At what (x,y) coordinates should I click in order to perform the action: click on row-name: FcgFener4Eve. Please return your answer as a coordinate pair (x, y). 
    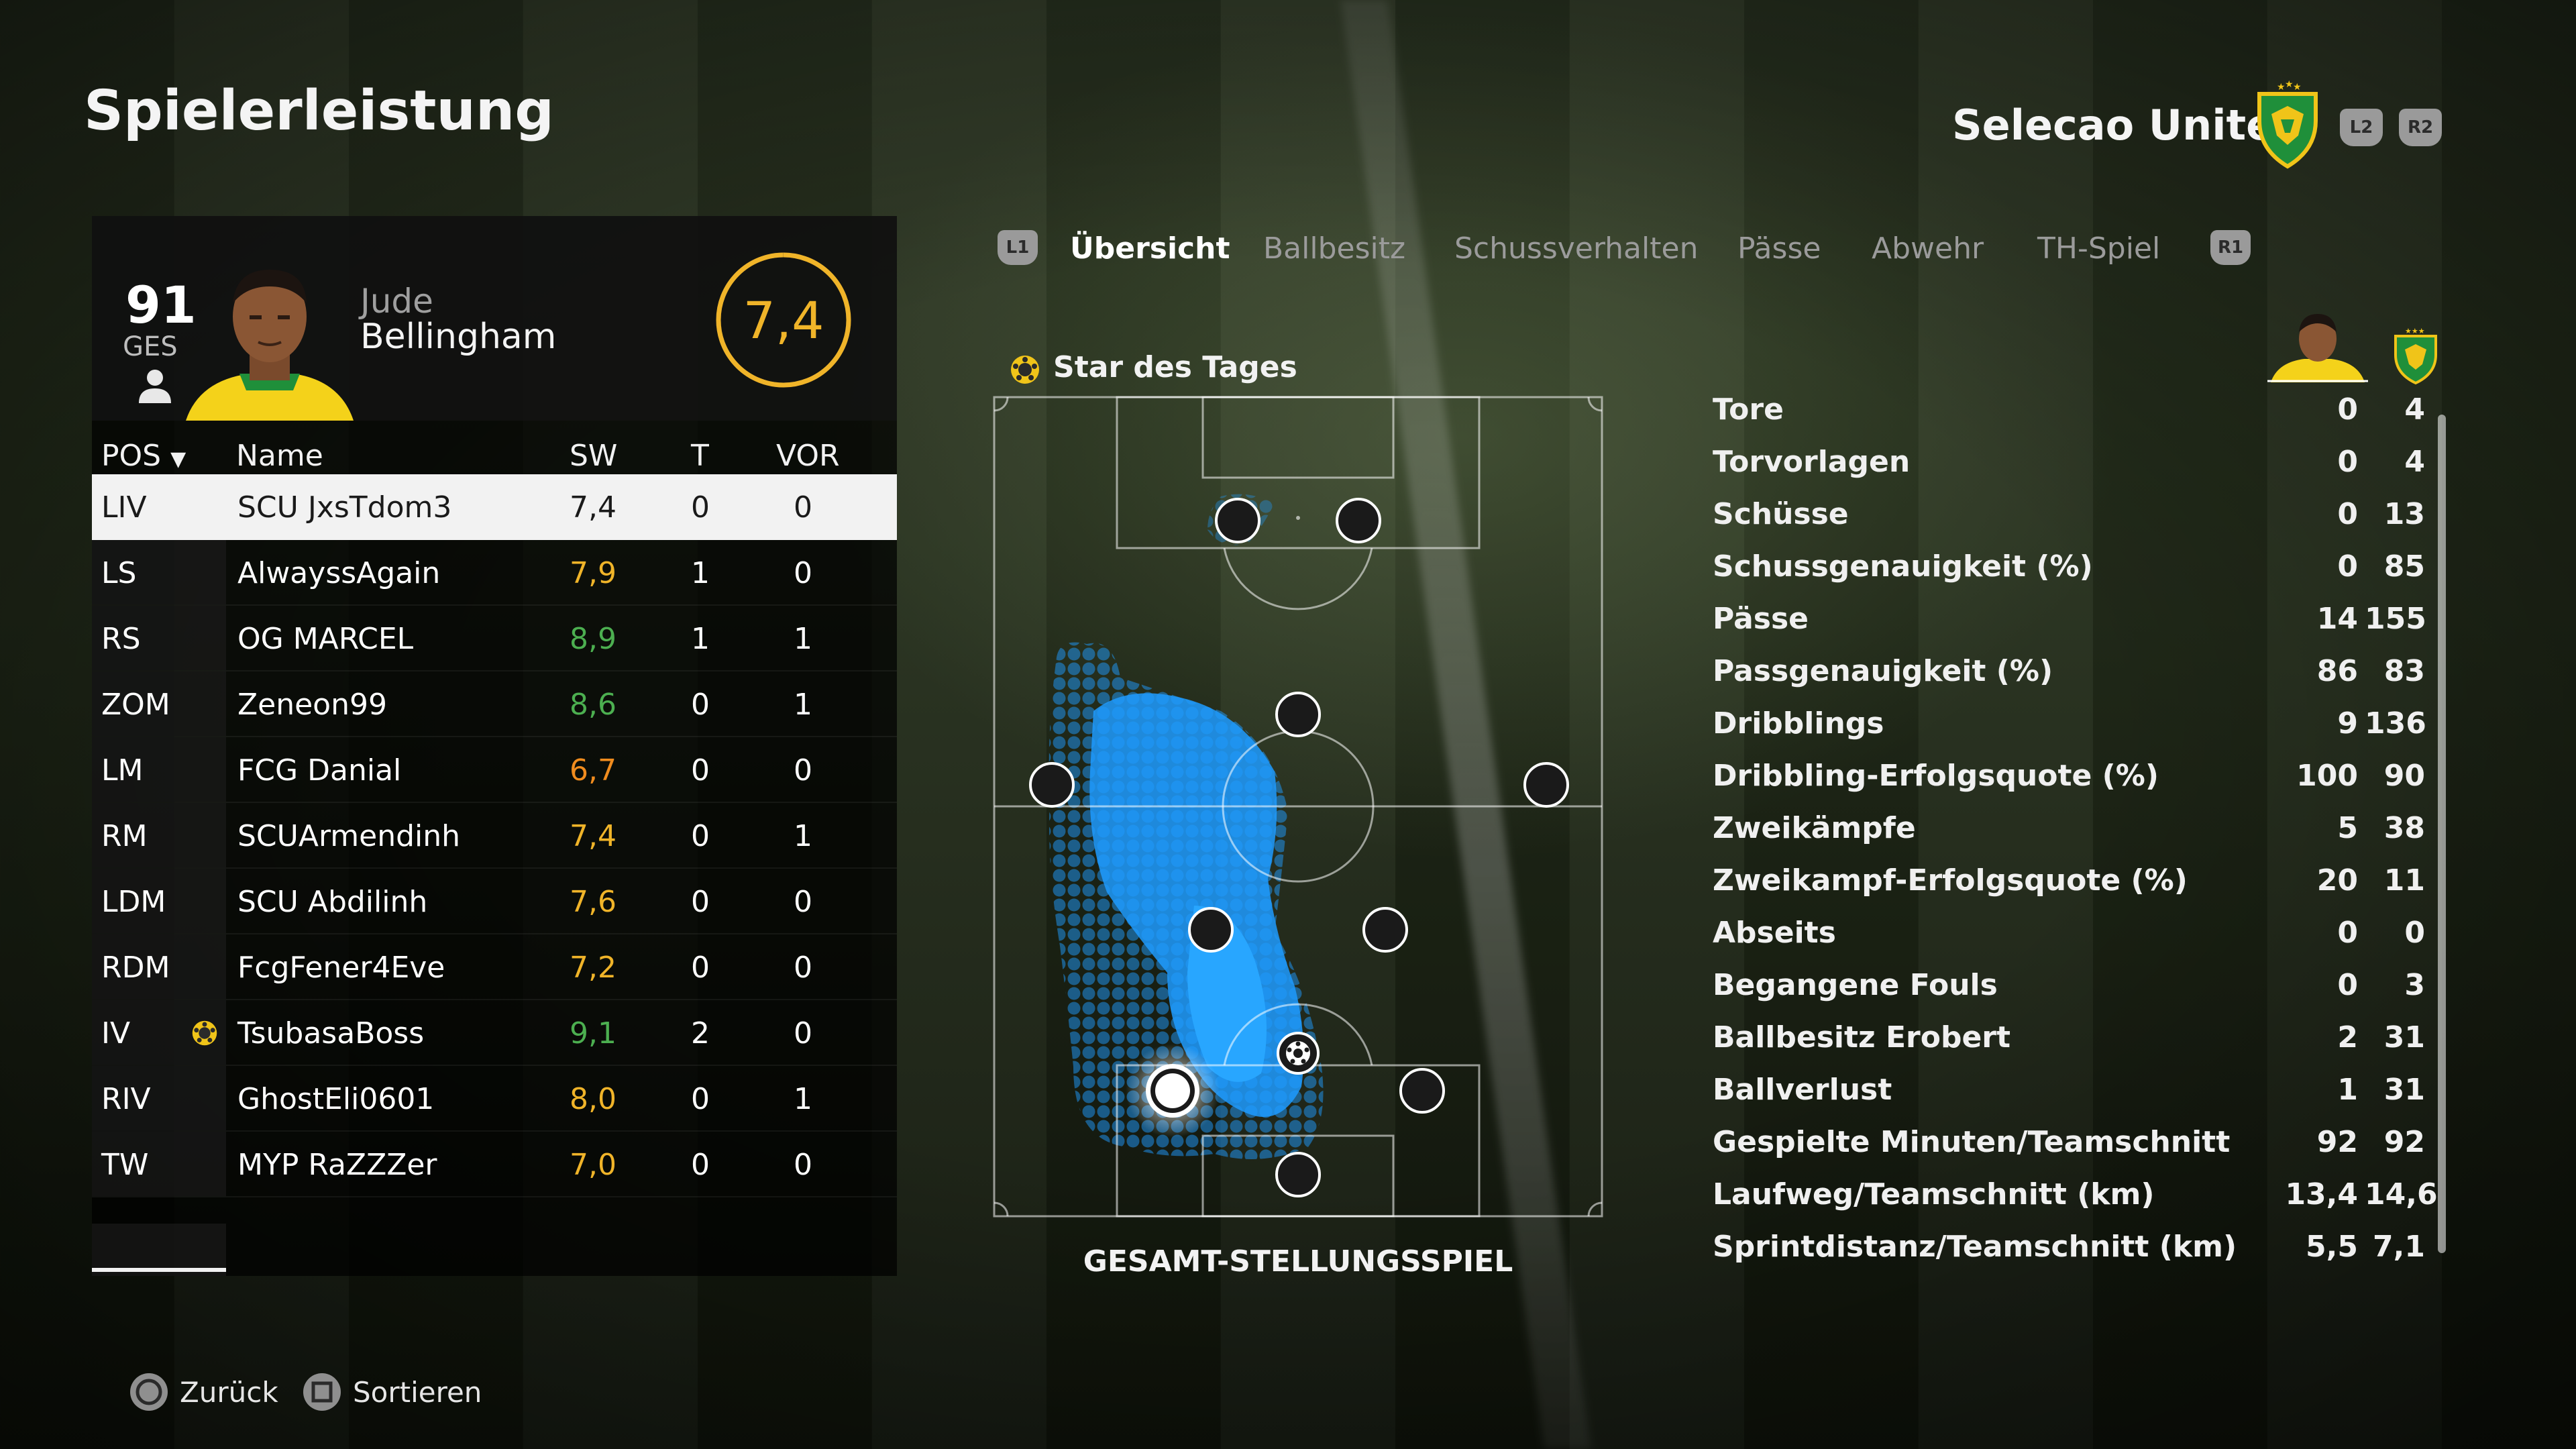
    Looking at the image, I should click on (341, 968).